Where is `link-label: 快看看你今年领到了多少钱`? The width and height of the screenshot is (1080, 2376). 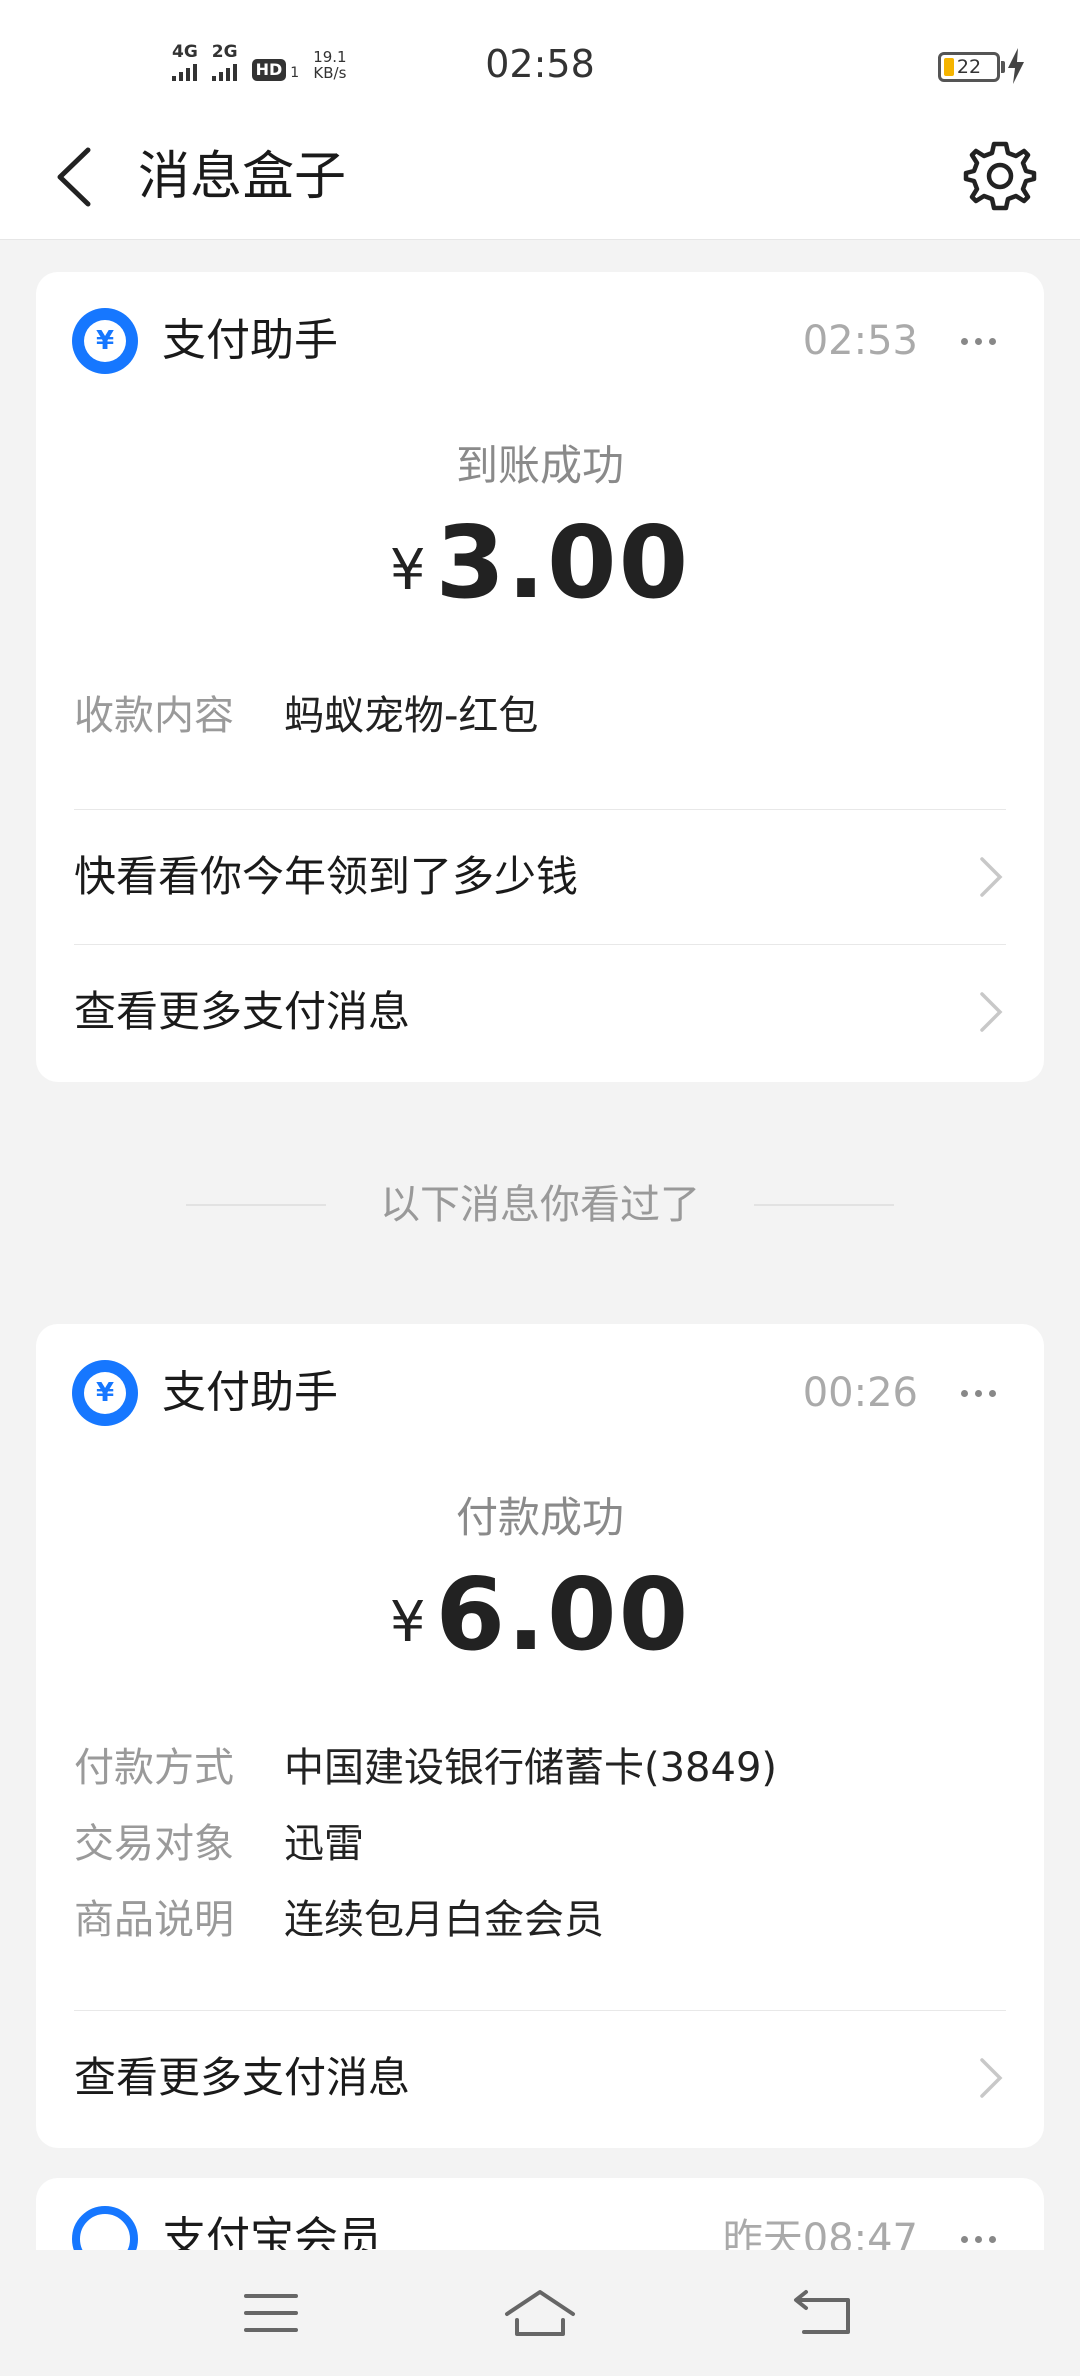 link-label: 快看看你今年领到了多少钱 is located at coordinates (326, 876).